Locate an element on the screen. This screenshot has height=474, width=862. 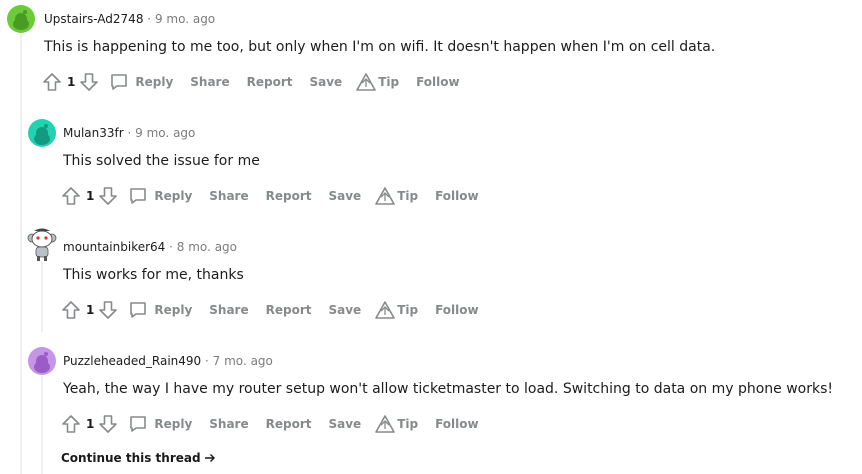
thread-line-root is located at coordinates (21, 254).